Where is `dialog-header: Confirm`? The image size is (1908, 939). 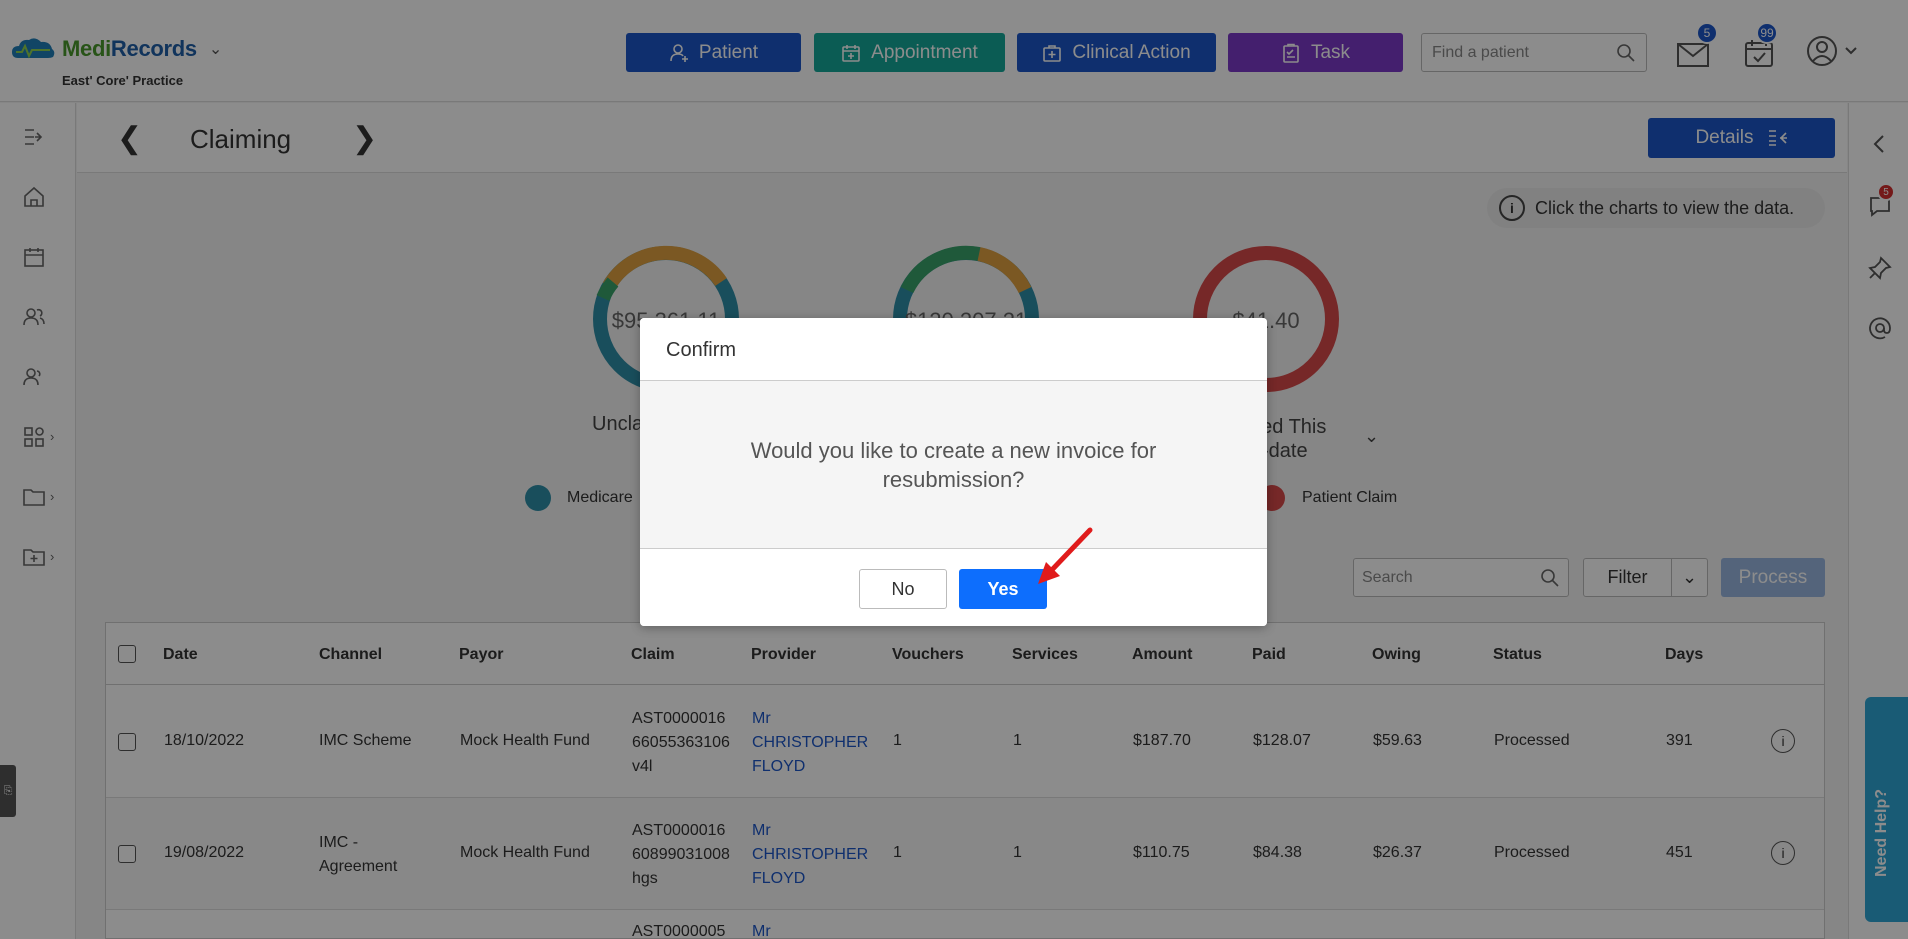
dialog-header: Confirm is located at coordinates (953, 349).